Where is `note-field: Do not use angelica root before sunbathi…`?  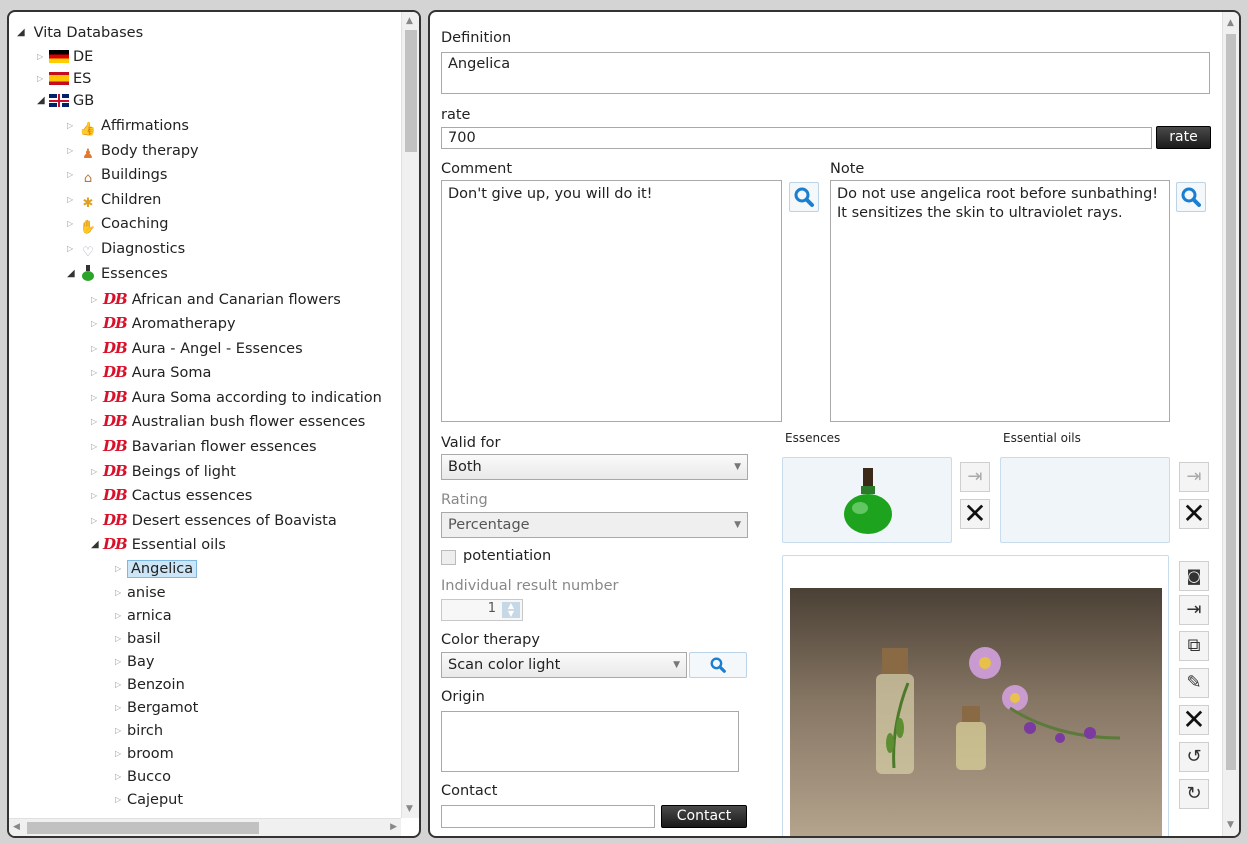 note-field: Do not use angelica root before sunbathi… is located at coordinates (1000, 301).